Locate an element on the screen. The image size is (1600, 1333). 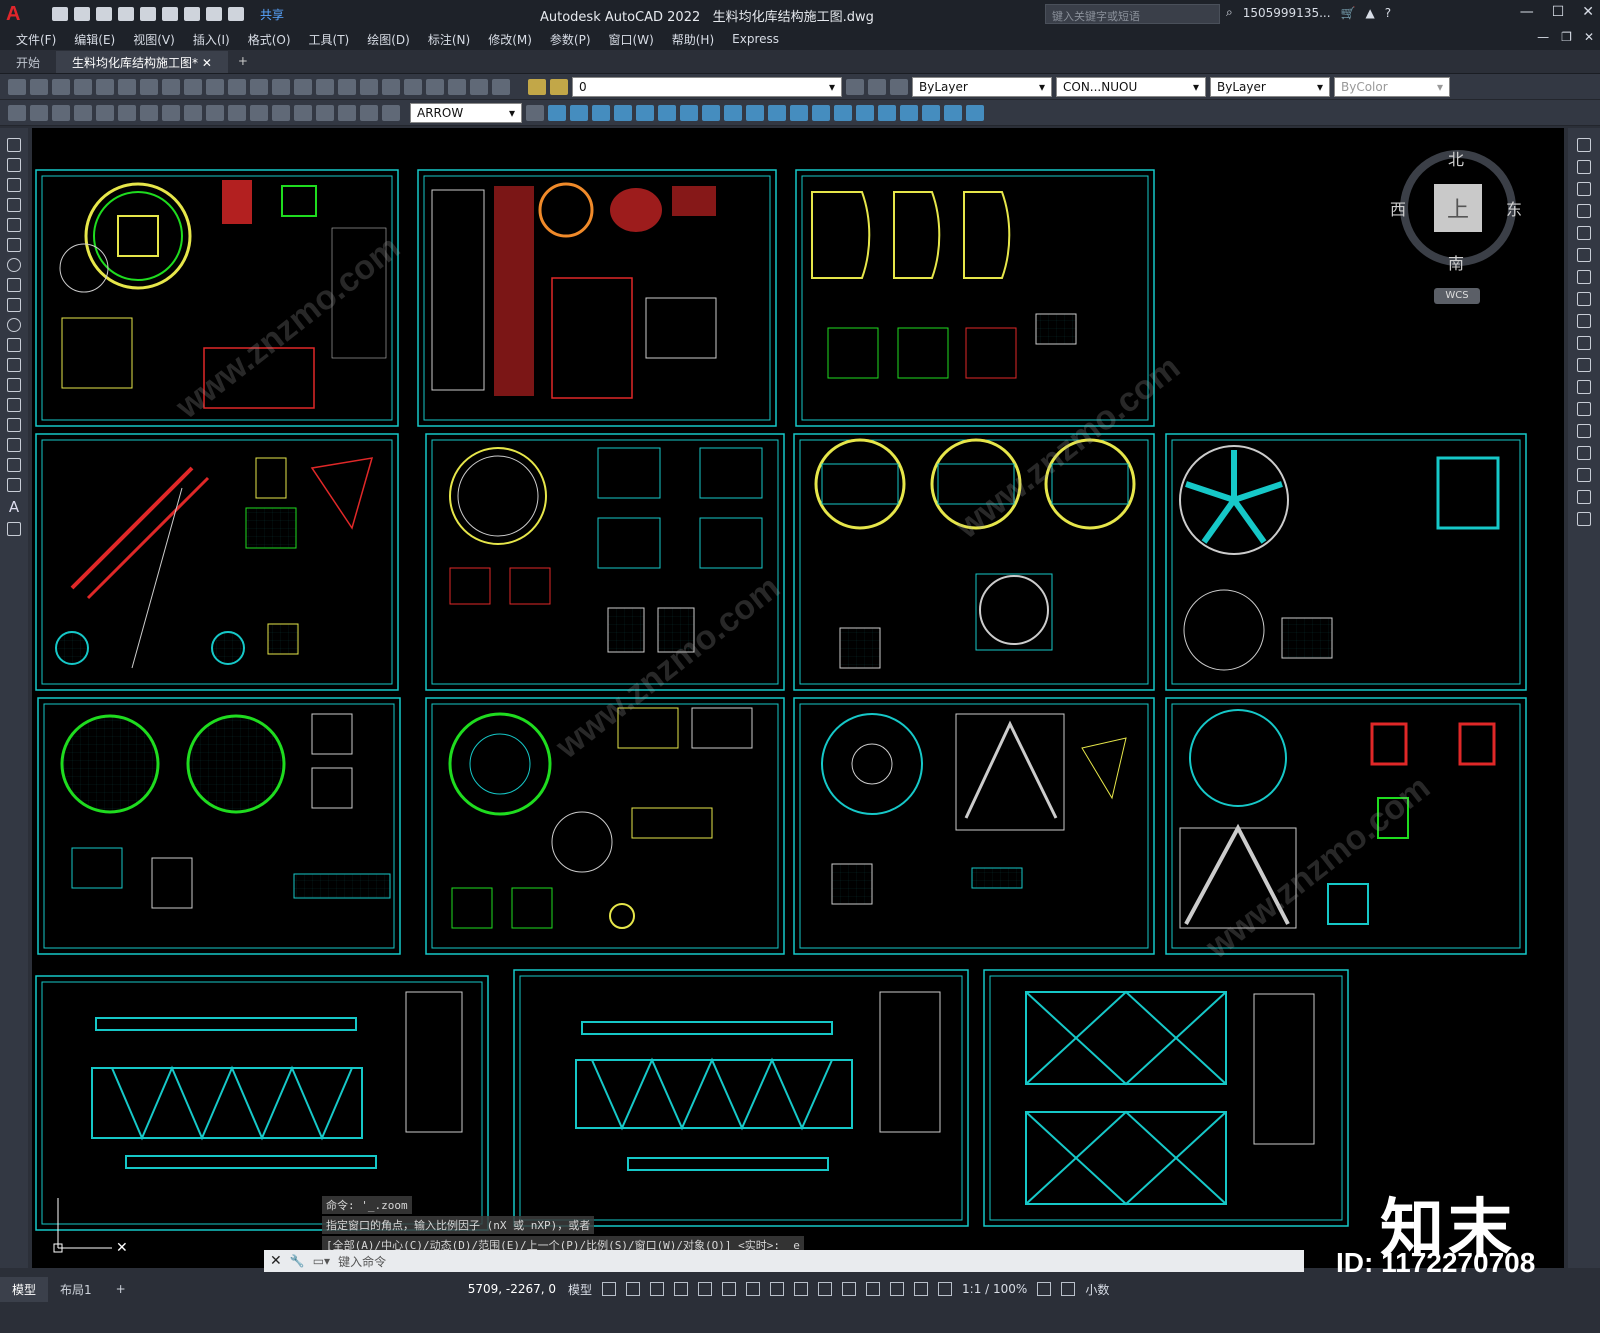
make-block-icon is located at coordinates (14, 385).